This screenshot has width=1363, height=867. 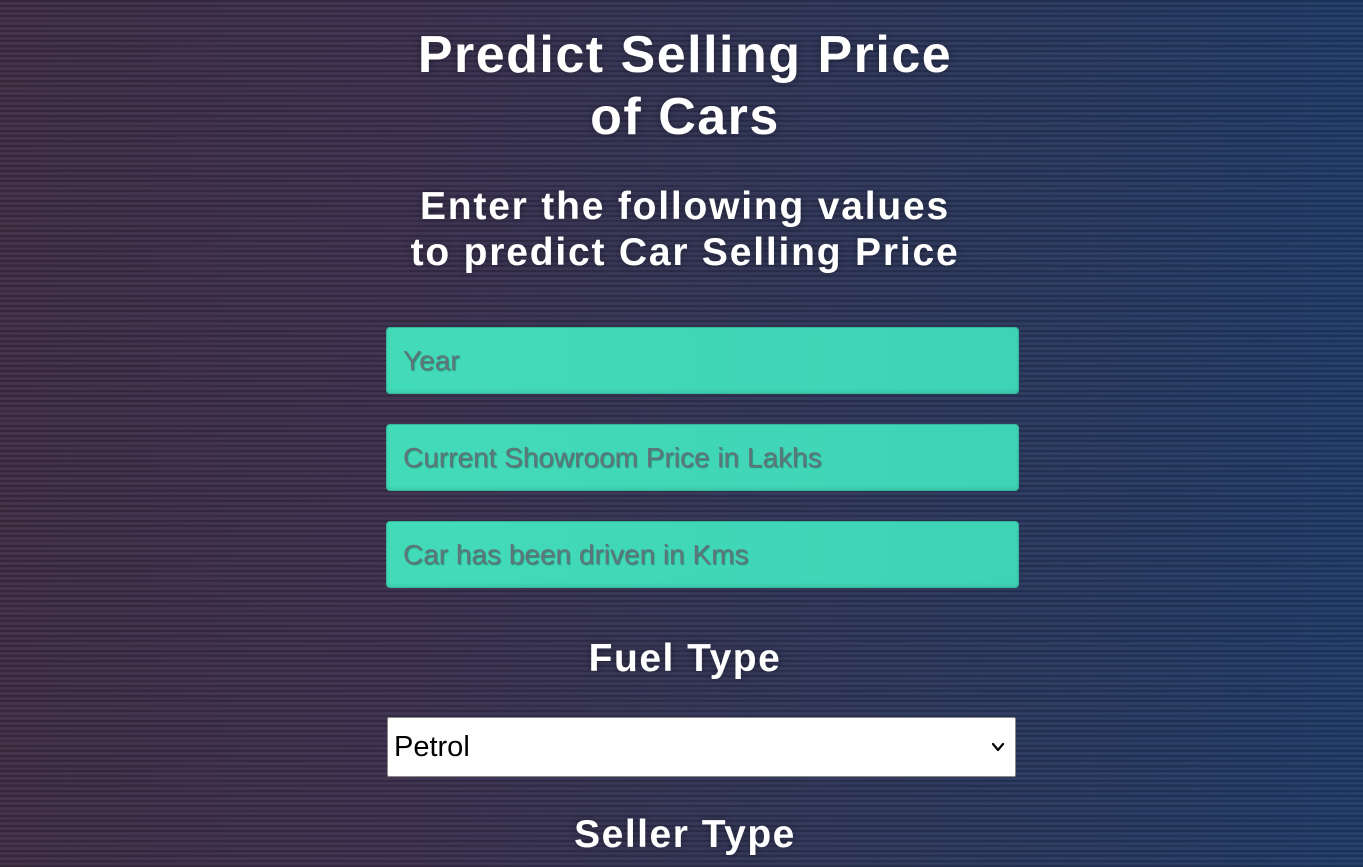 I want to click on page-title-line2: of Cars, so click(x=685, y=117).